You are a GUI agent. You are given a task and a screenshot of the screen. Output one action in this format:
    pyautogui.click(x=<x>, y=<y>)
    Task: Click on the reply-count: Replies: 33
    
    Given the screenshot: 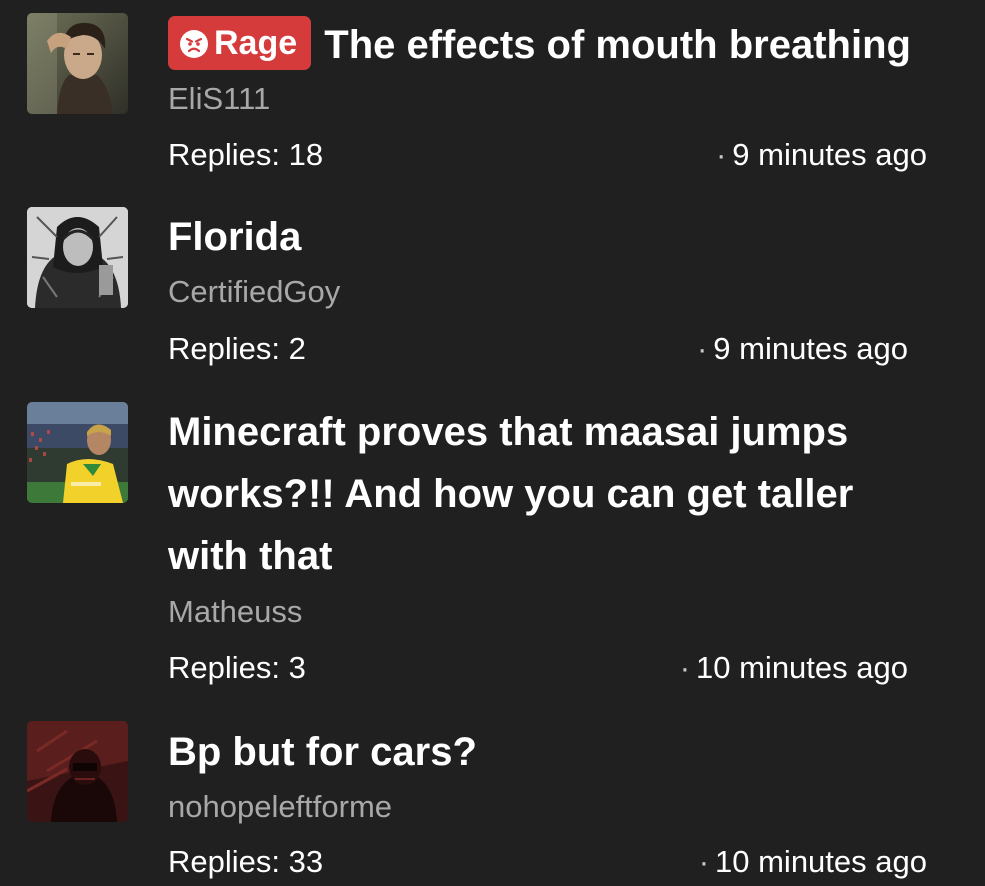 What is the action you would take?
    pyautogui.click(x=246, y=861)
    